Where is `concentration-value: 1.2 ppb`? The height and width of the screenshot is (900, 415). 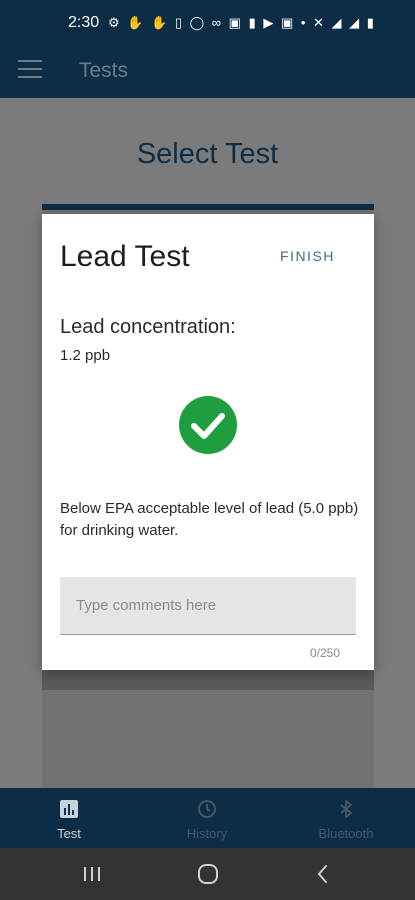 concentration-value: 1.2 ppb is located at coordinates (85, 355).